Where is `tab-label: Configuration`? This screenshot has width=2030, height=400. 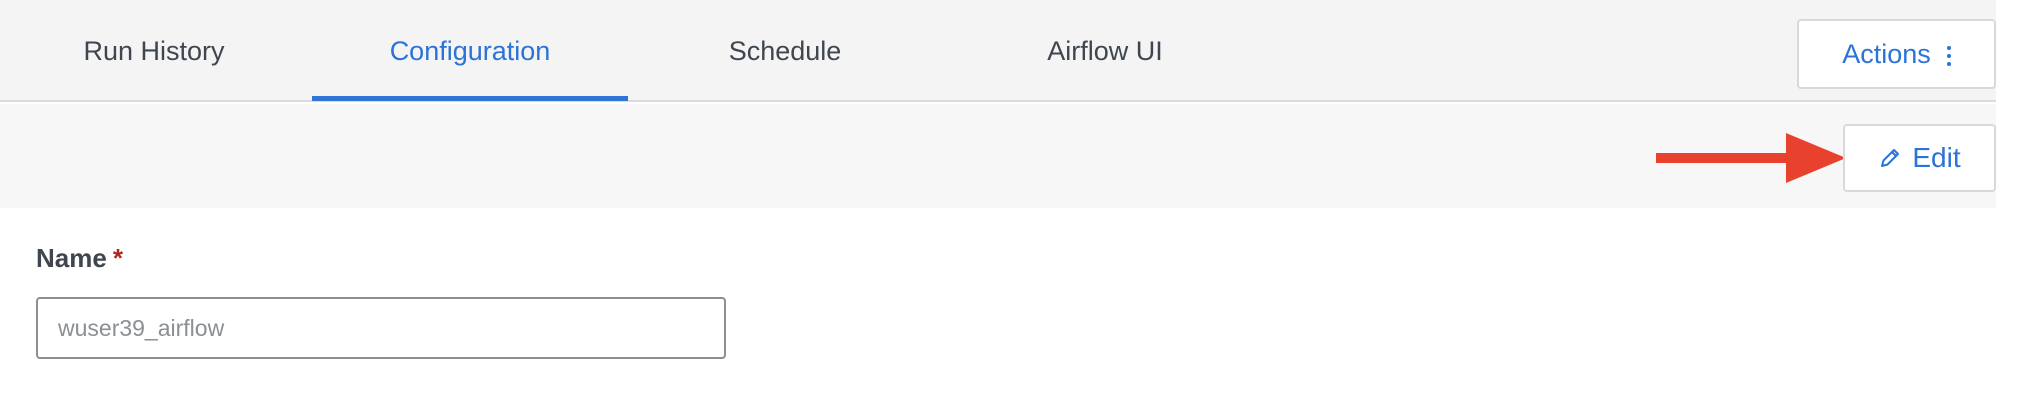 tab-label: Configuration is located at coordinates (470, 50).